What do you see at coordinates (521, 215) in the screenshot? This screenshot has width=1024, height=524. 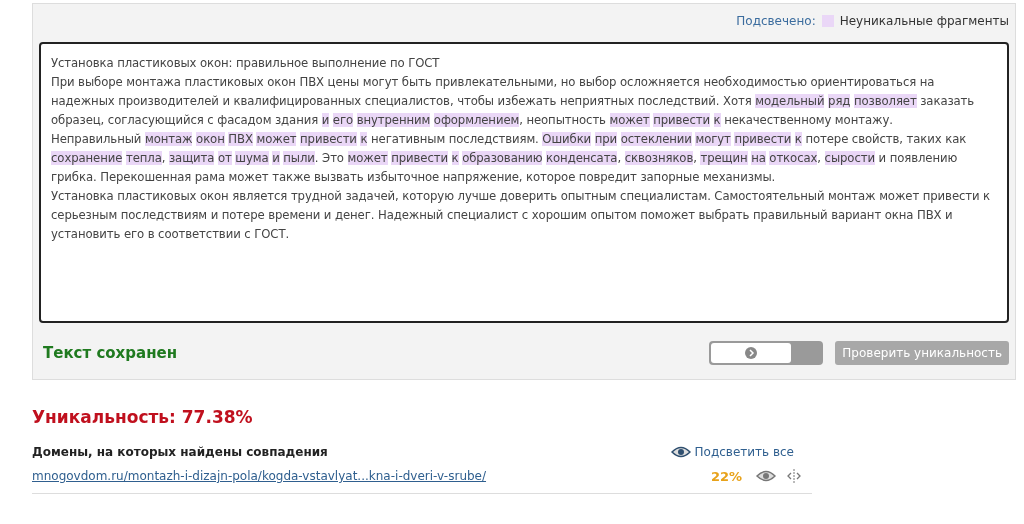 I see `paragraph: Установка пластиковых окон является трудной задачей, которую лучше доверить опытным специалистам. Самостоятельный монтаж может привести к серьезным последствиям и потере времени и денег. Надежный специалист с хорошим опытом поможет выбрать правильный вариант окна ПВХ и установить его в соответствии с ГОСТ.` at bounding box center [521, 215].